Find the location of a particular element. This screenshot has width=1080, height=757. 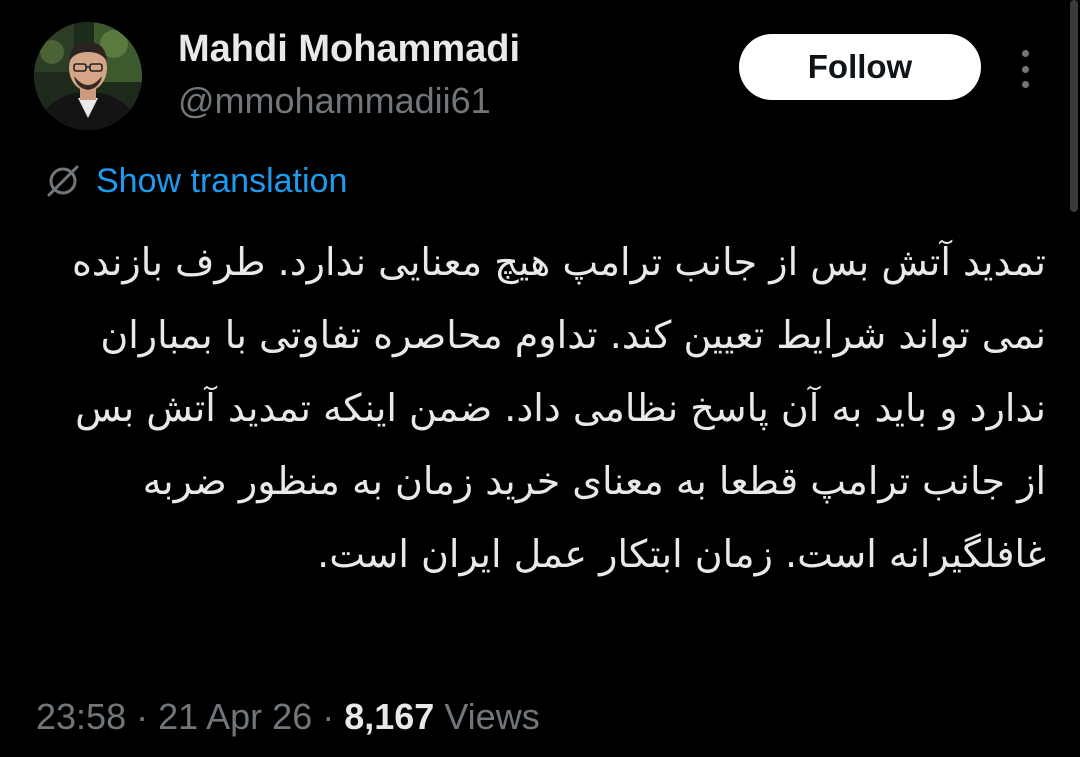

avatar-photo is located at coordinates (88, 76).